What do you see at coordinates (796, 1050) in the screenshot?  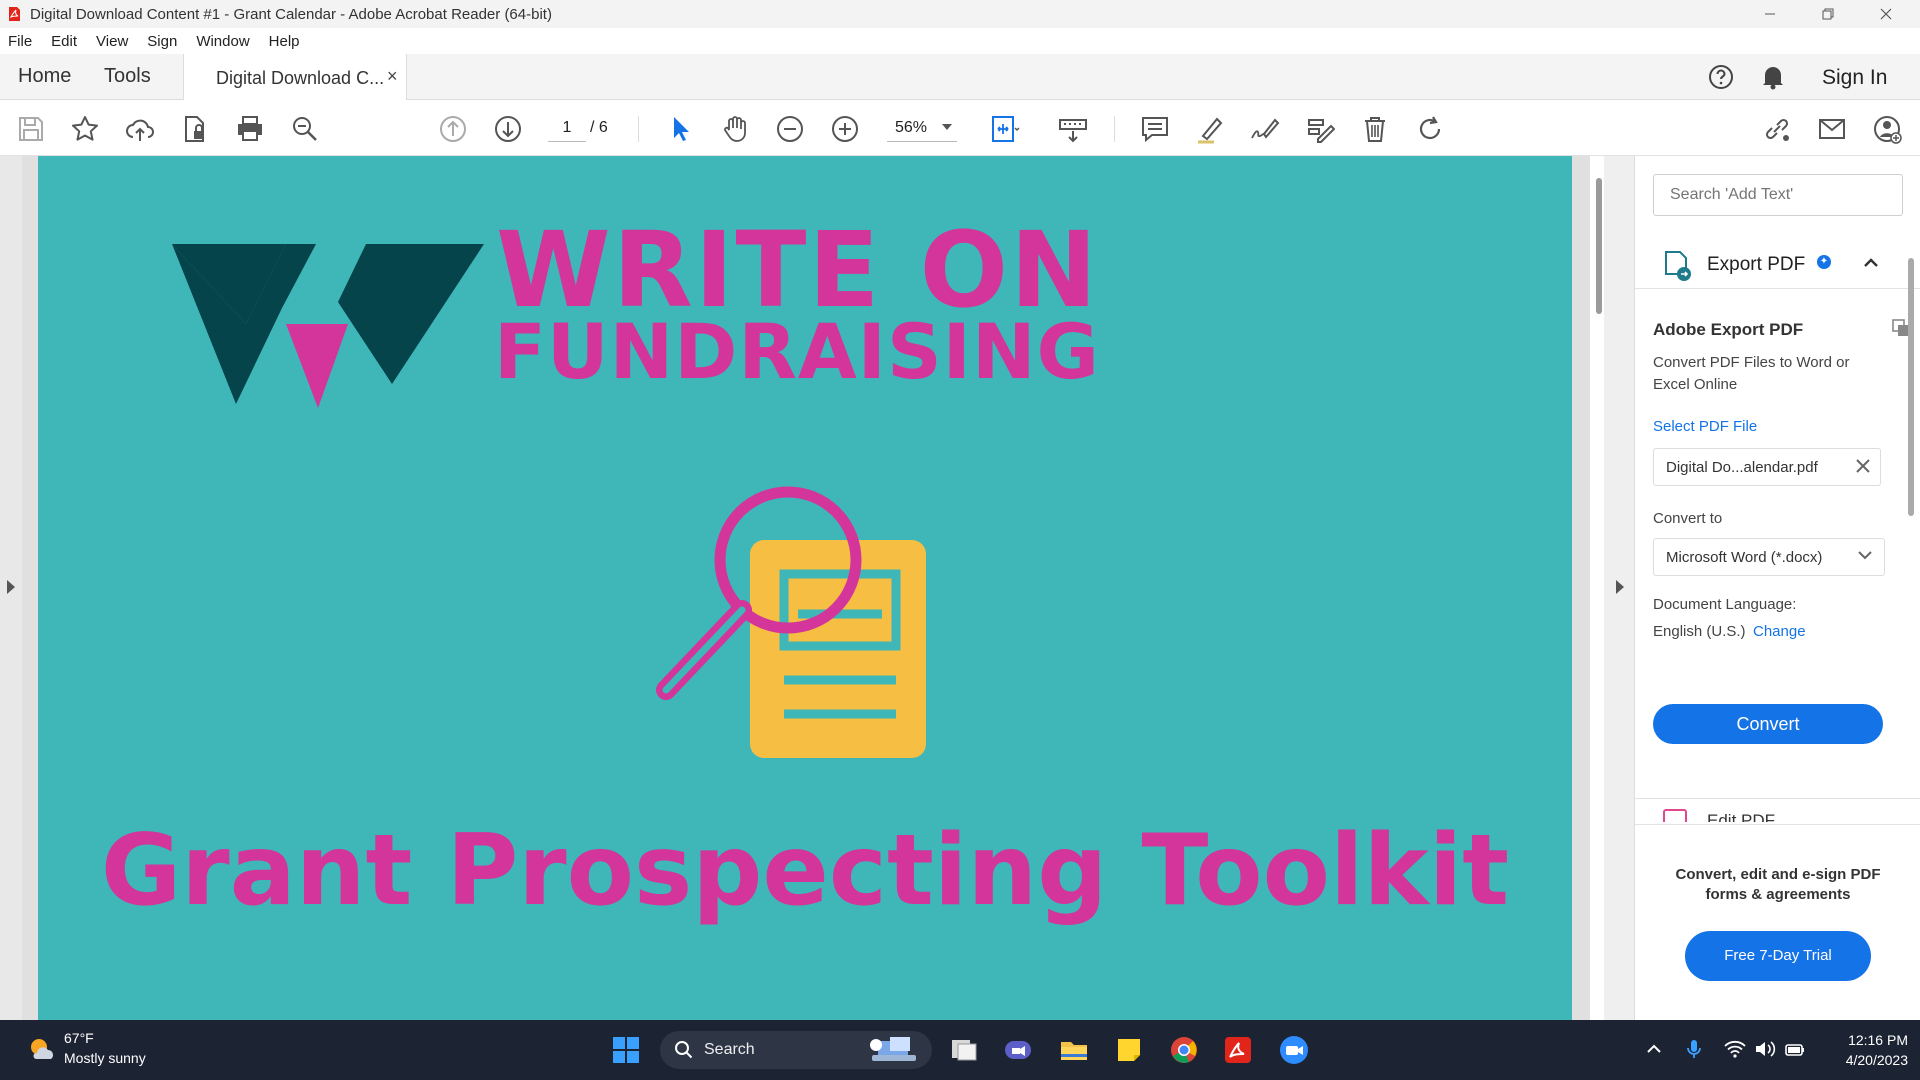 I see `taskbar-search-box: Search` at bounding box center [796, 1050].